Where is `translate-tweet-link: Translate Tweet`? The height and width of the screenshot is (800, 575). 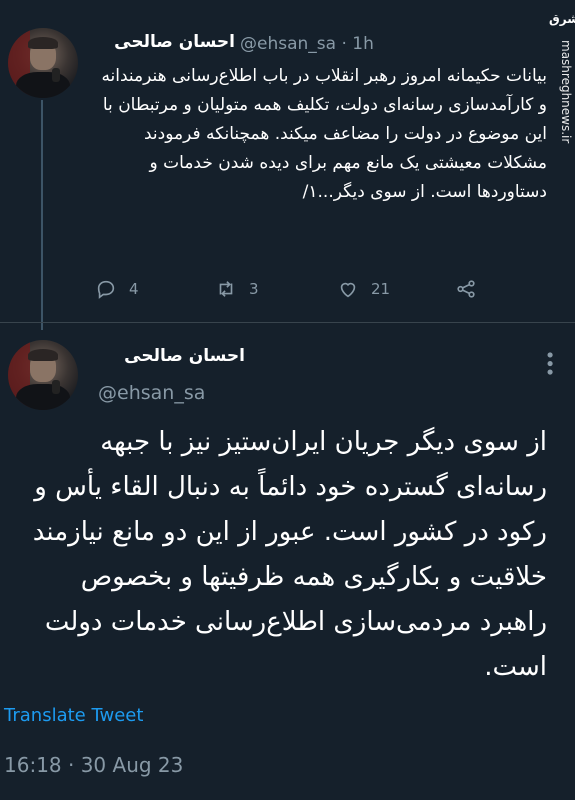 translate-tweet-link: Translate Tweet is located at coordinates (73, 715).